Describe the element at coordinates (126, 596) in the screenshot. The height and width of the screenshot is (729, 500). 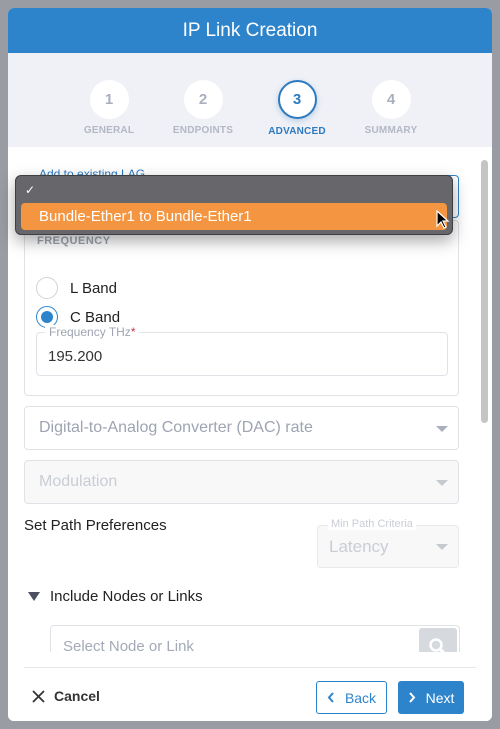
I see `include-nodes-label: Include Nodes or Links` at that location.